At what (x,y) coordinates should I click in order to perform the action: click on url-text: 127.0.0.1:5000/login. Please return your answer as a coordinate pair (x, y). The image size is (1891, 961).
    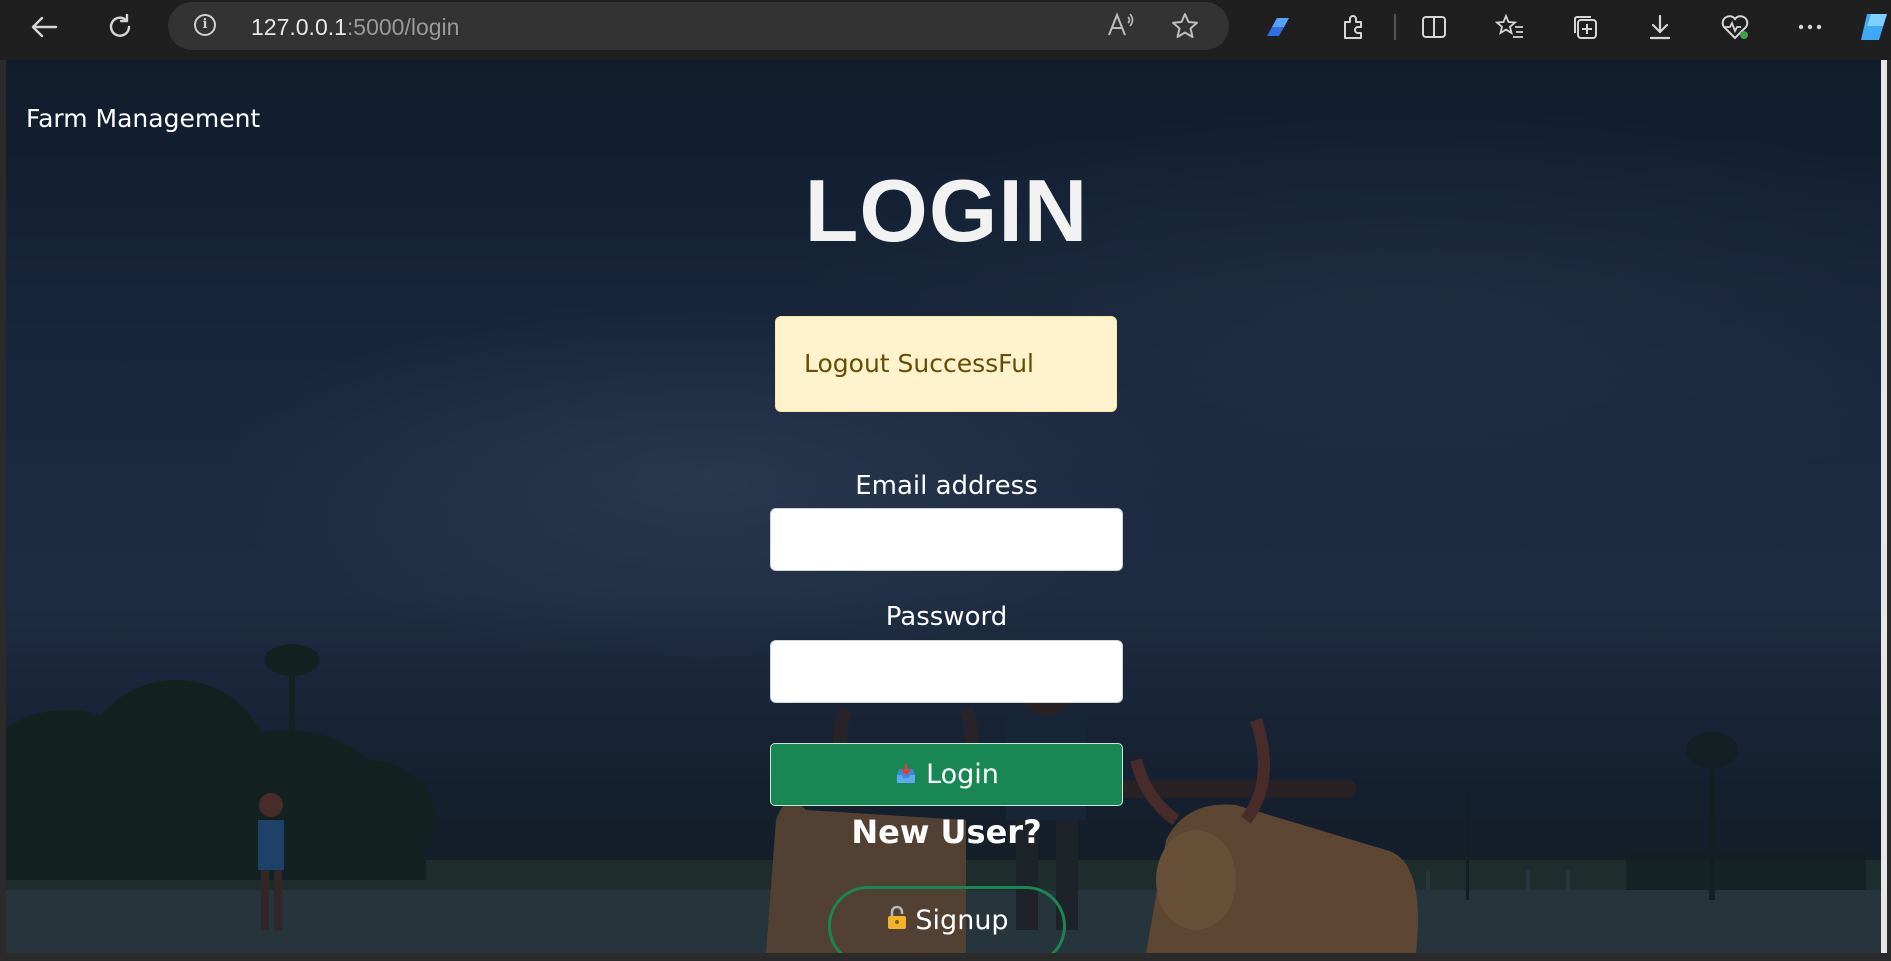
    Looking at the image, I should click on (355, 27).